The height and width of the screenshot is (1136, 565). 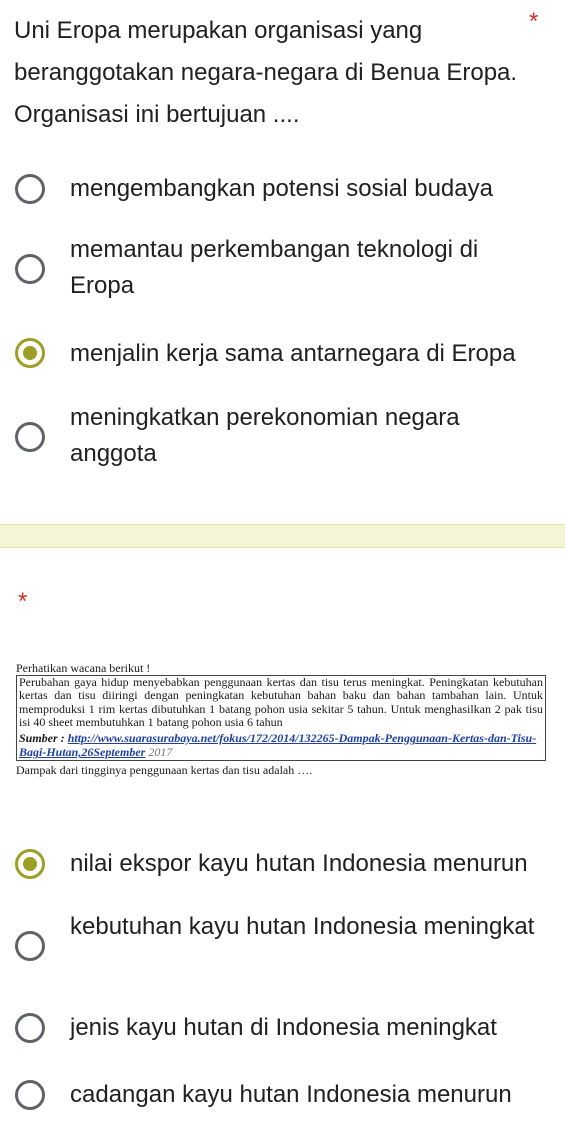 I want to click on radio-option-3: menjalin kerja sama antarnegara di Eropa, so click(x=282, y=354).